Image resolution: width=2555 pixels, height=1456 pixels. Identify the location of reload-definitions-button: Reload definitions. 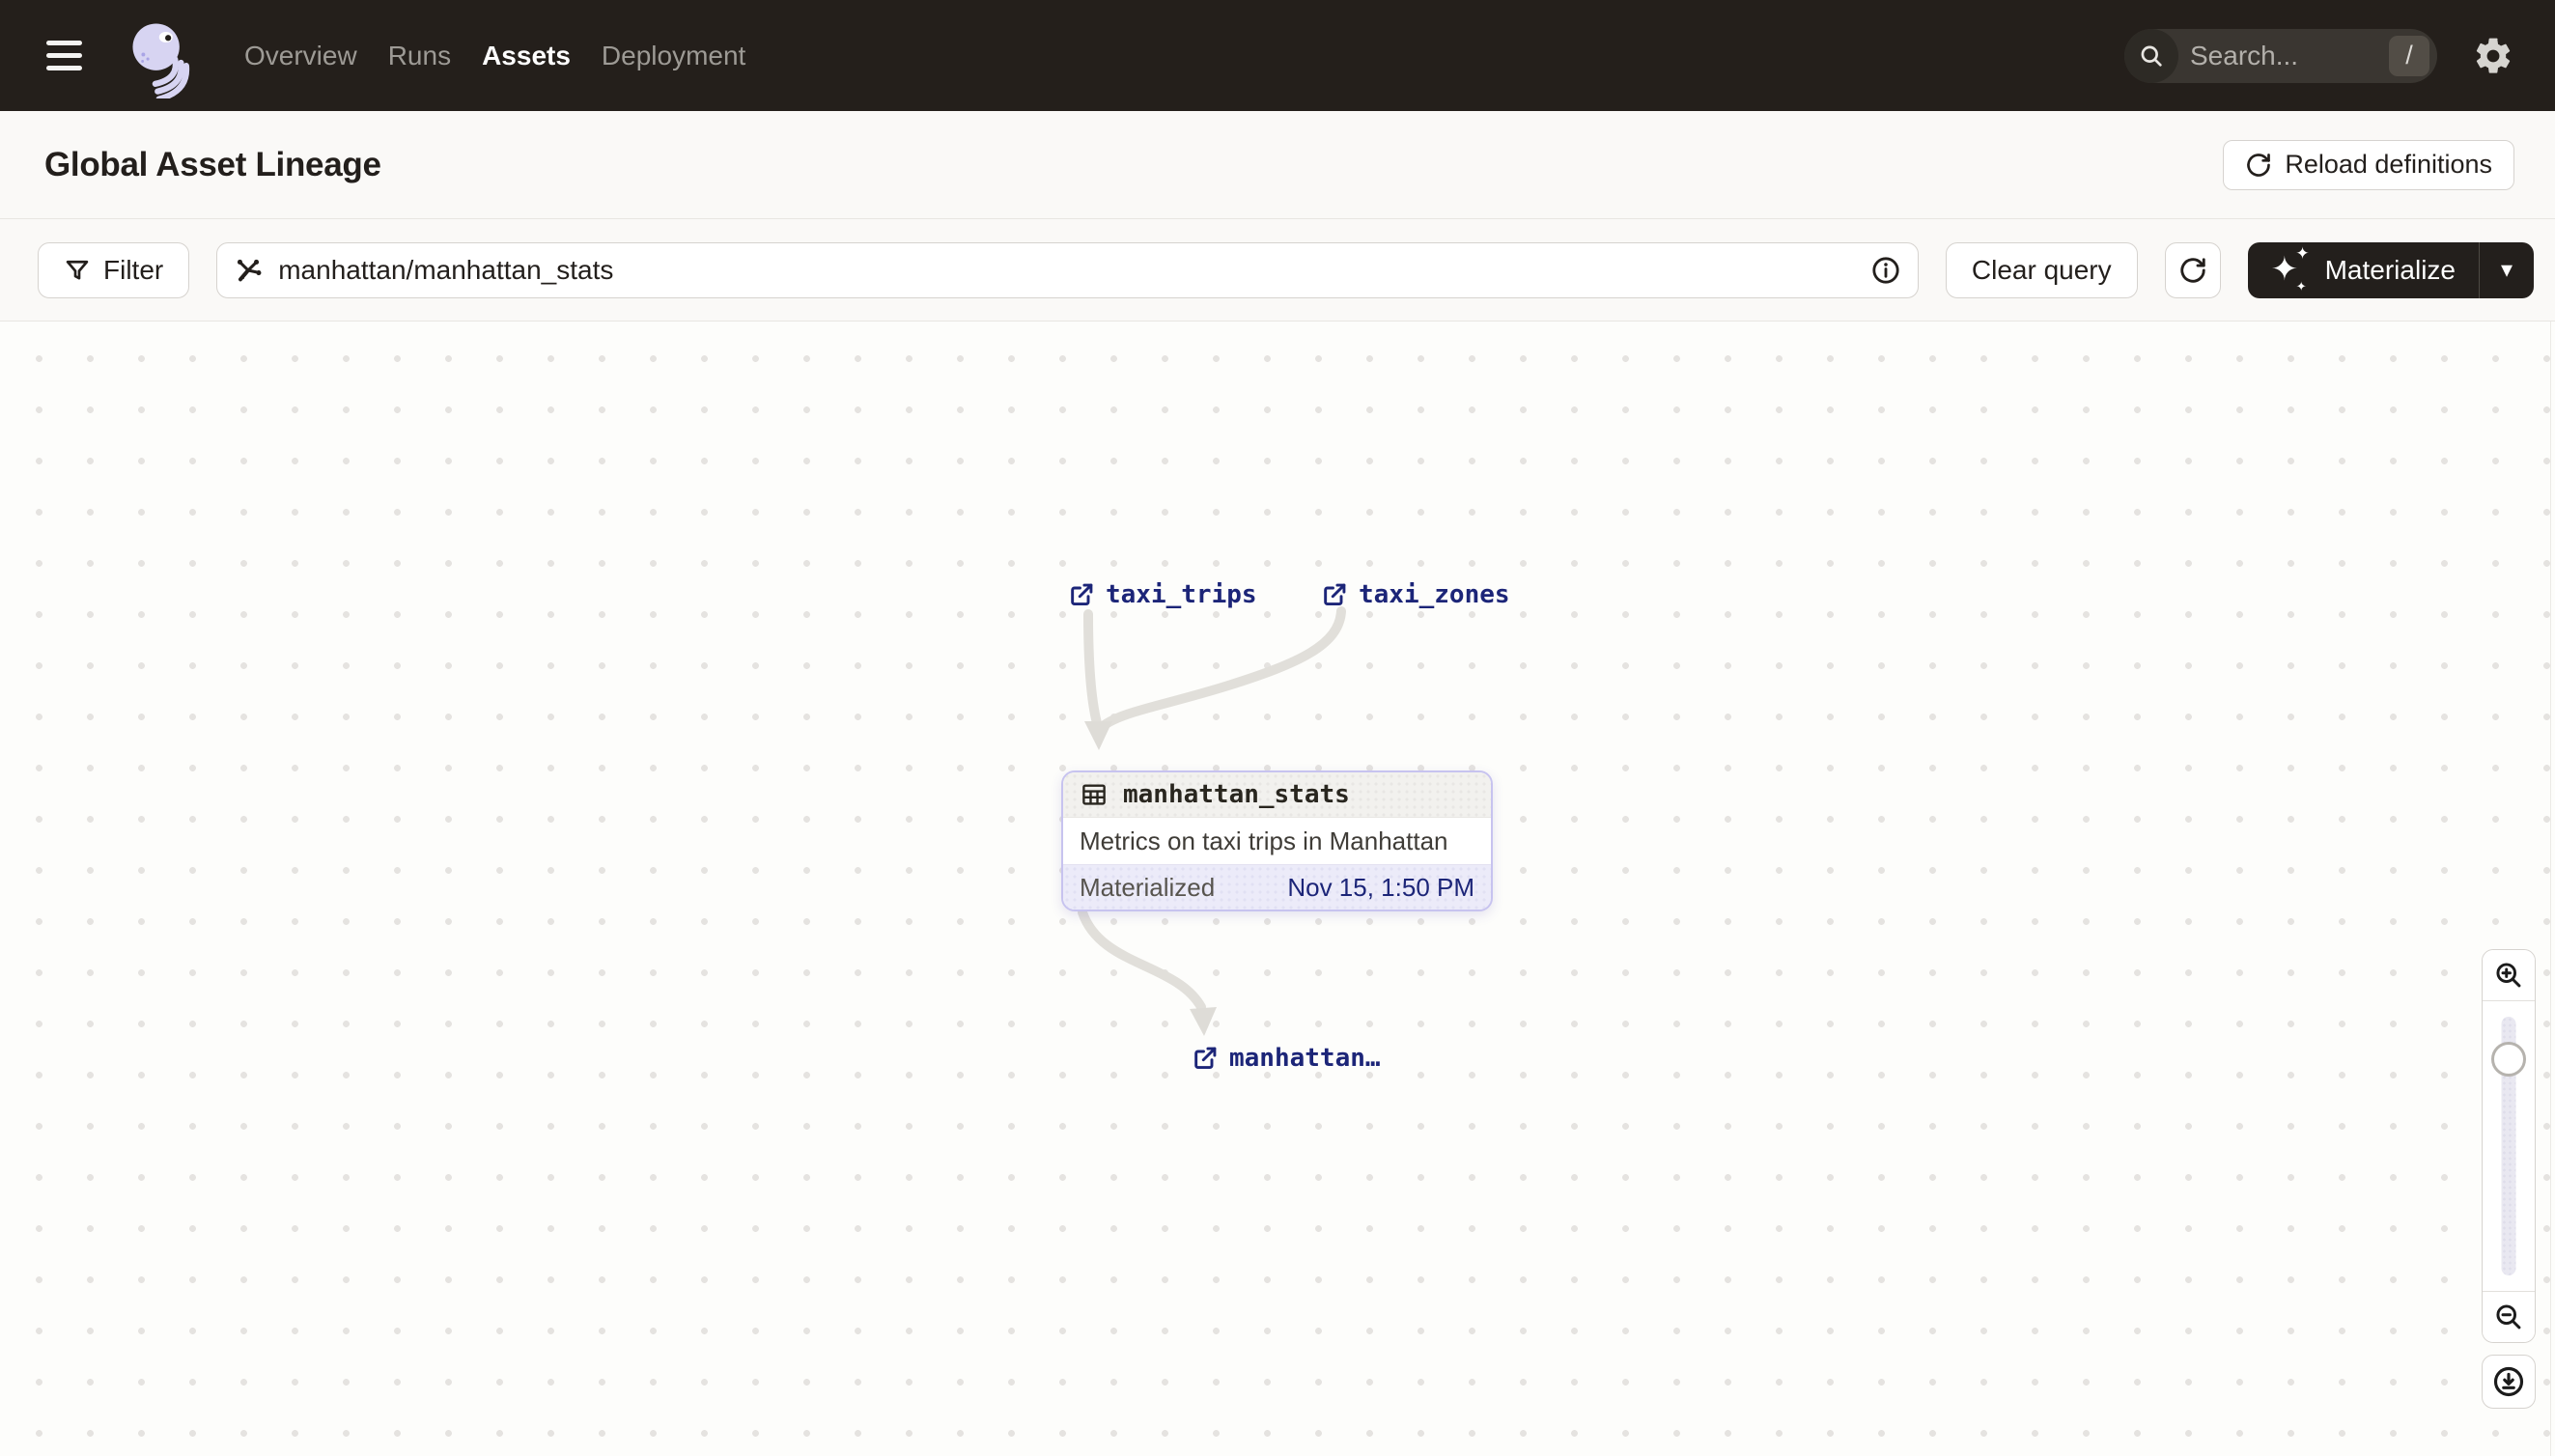
(2368, 165).